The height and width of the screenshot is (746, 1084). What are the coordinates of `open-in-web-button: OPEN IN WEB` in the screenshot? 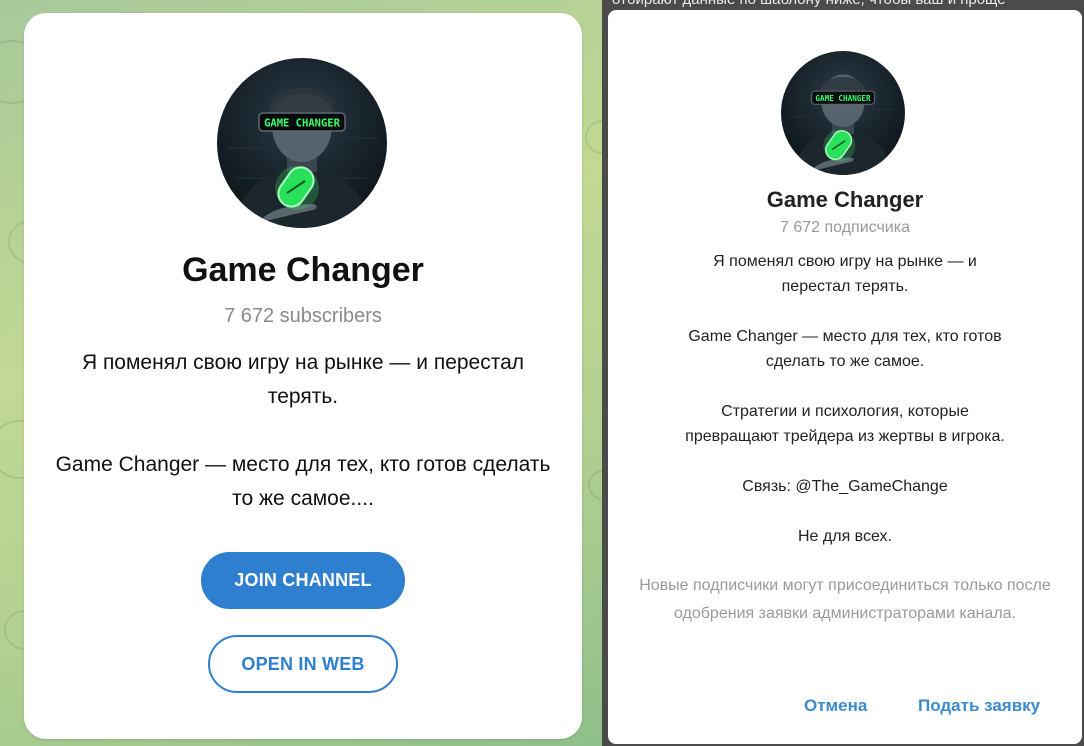 It's located at (303, 664).